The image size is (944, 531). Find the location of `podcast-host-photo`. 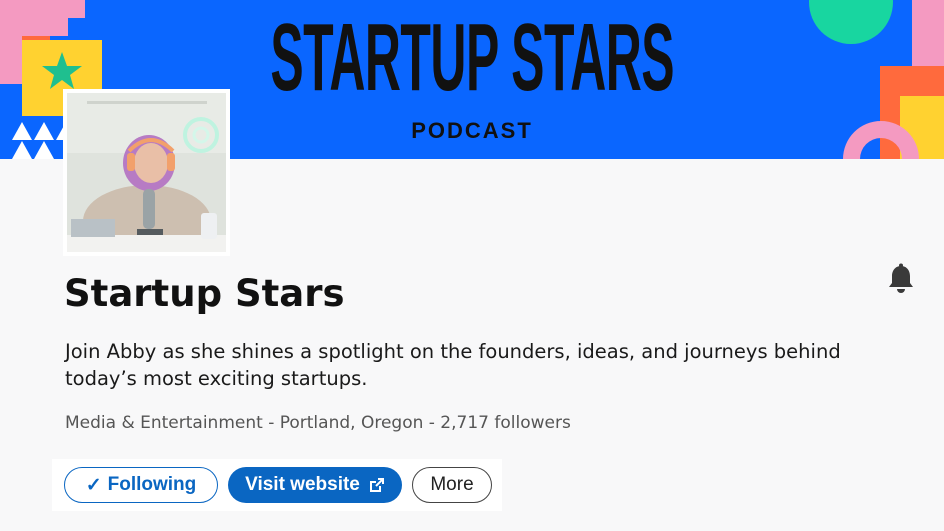

podcast-host-photo is located at coordinates (146, 172).